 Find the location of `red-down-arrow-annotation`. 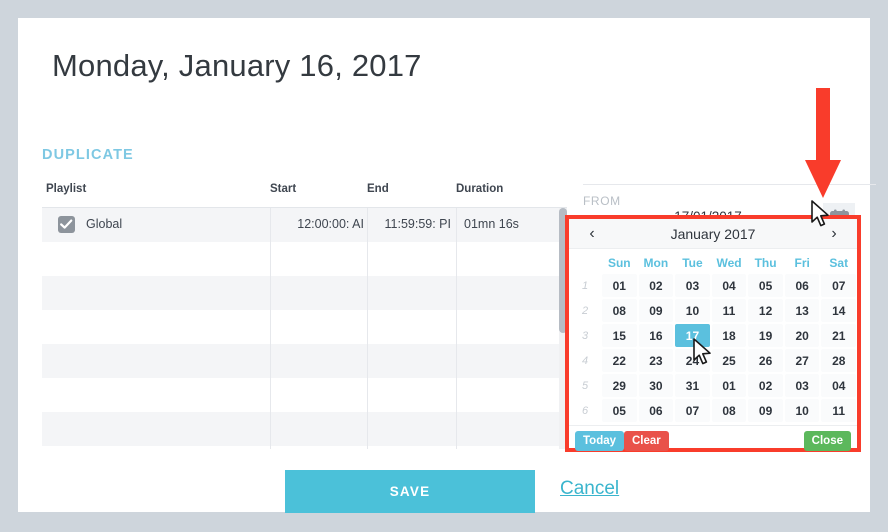

red-down-arrow-annotation is located at coordinates (823, 143).